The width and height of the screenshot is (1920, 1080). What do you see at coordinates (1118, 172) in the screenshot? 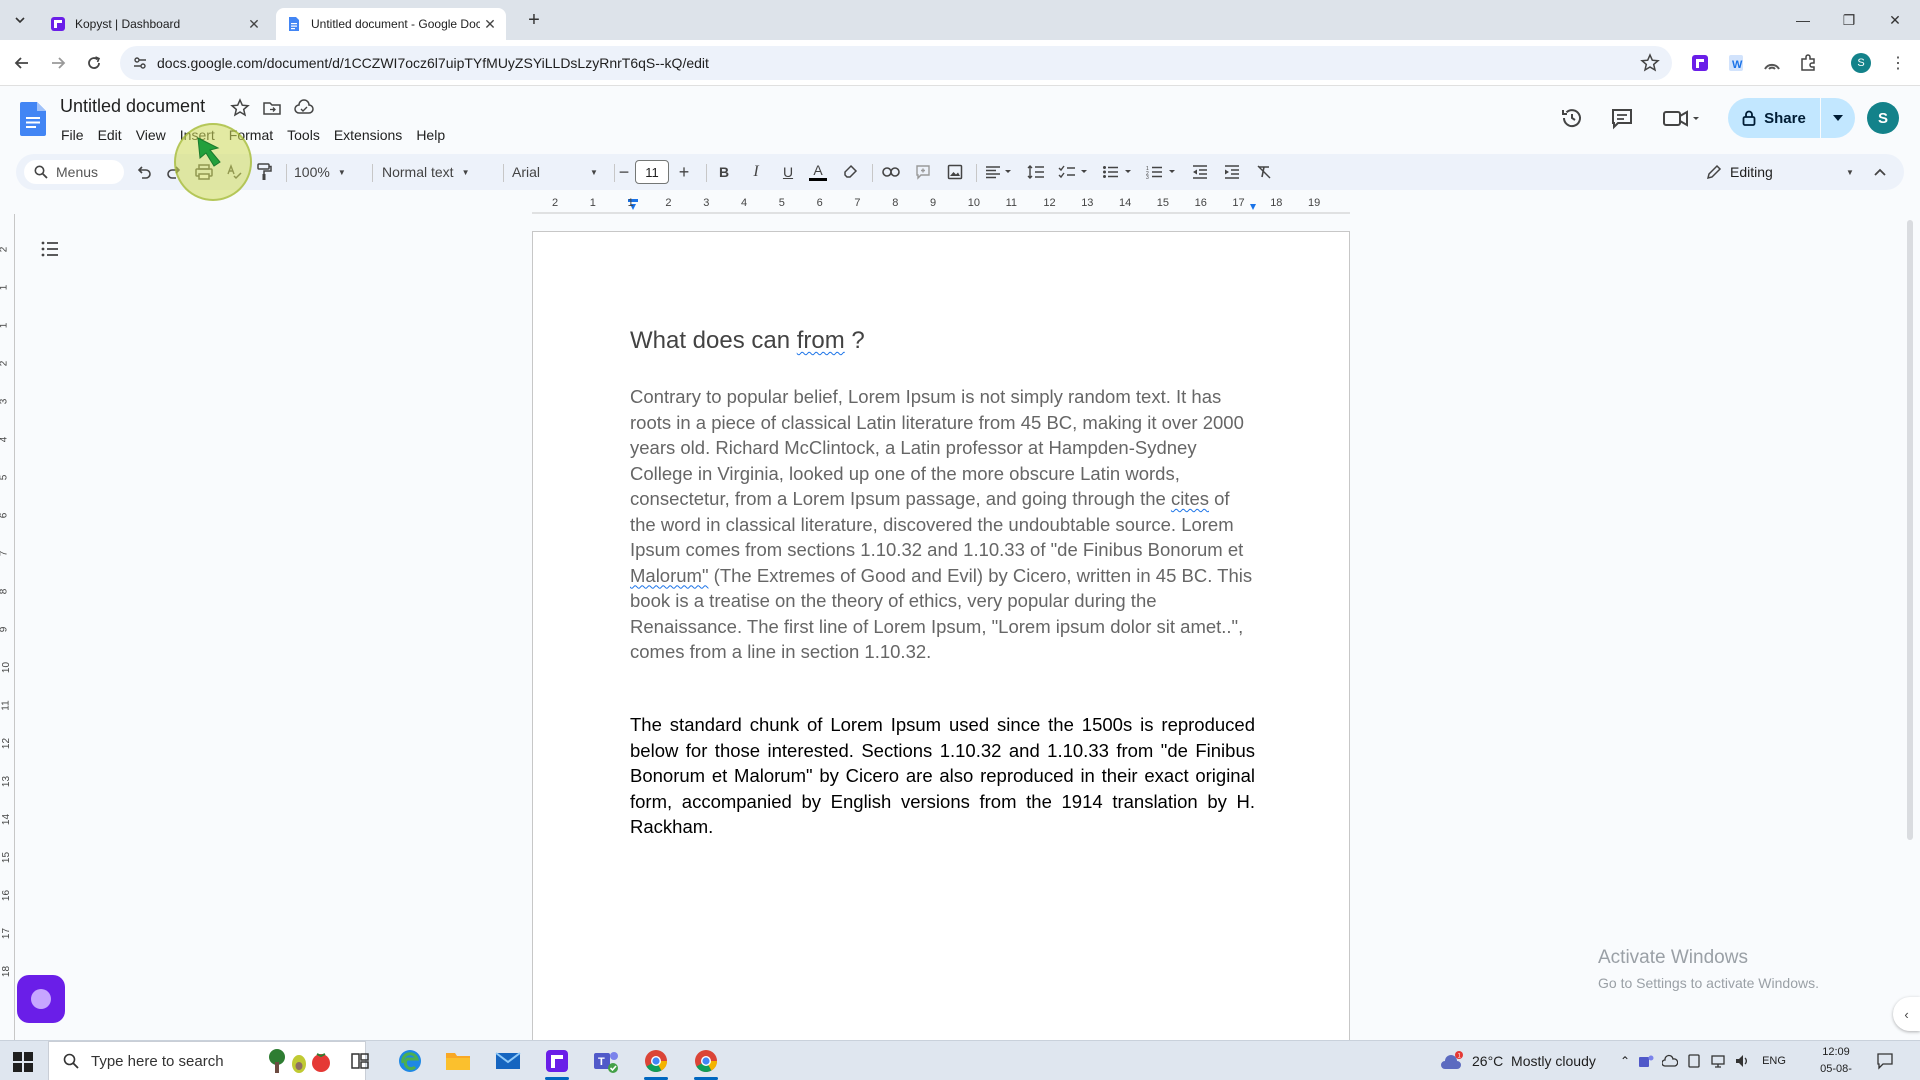
I see `bulleted-list-button` at bounding box center [1118, 172].